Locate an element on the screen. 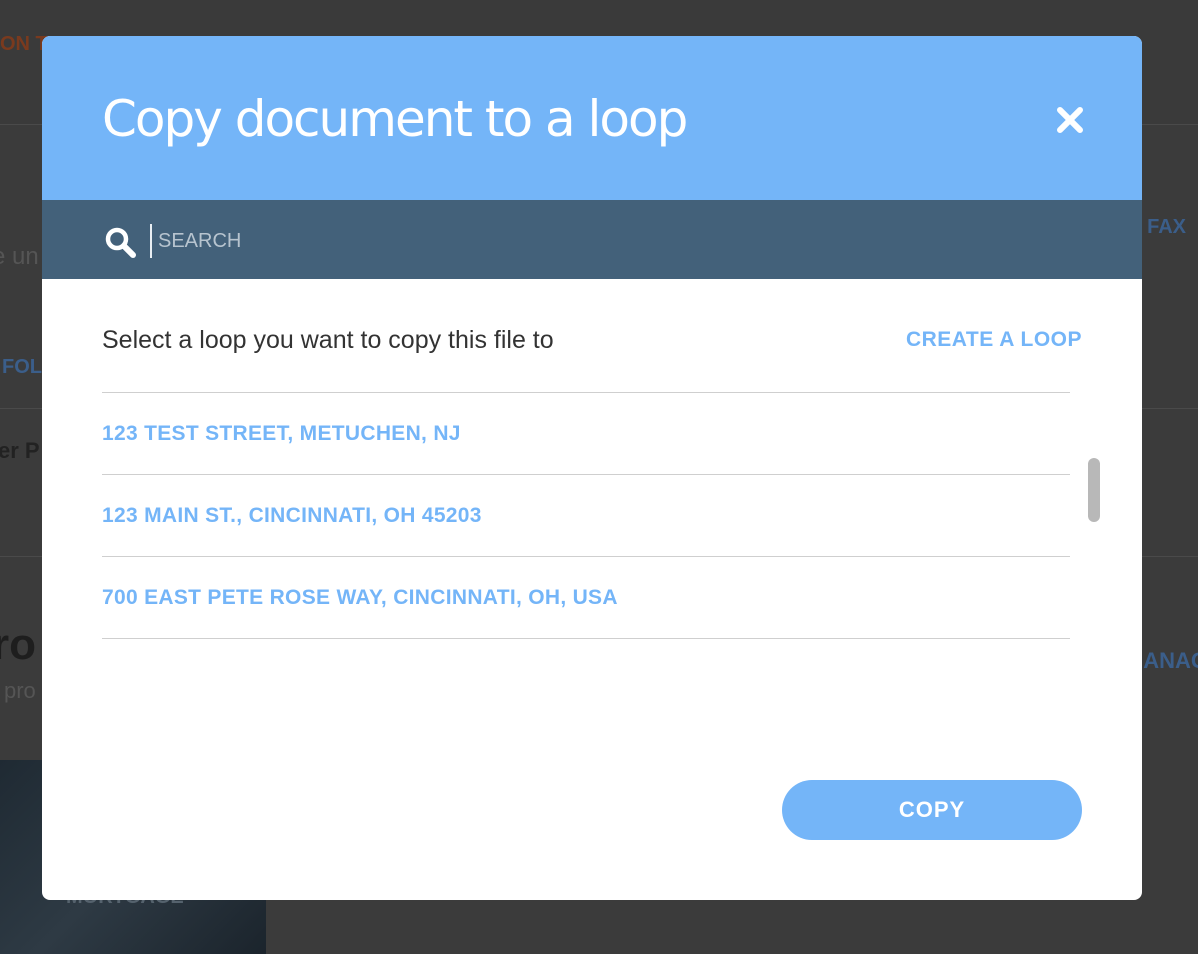 This screenshot has height=954, width=1198. background-fragment: e un is located at coordinates (19, 256).